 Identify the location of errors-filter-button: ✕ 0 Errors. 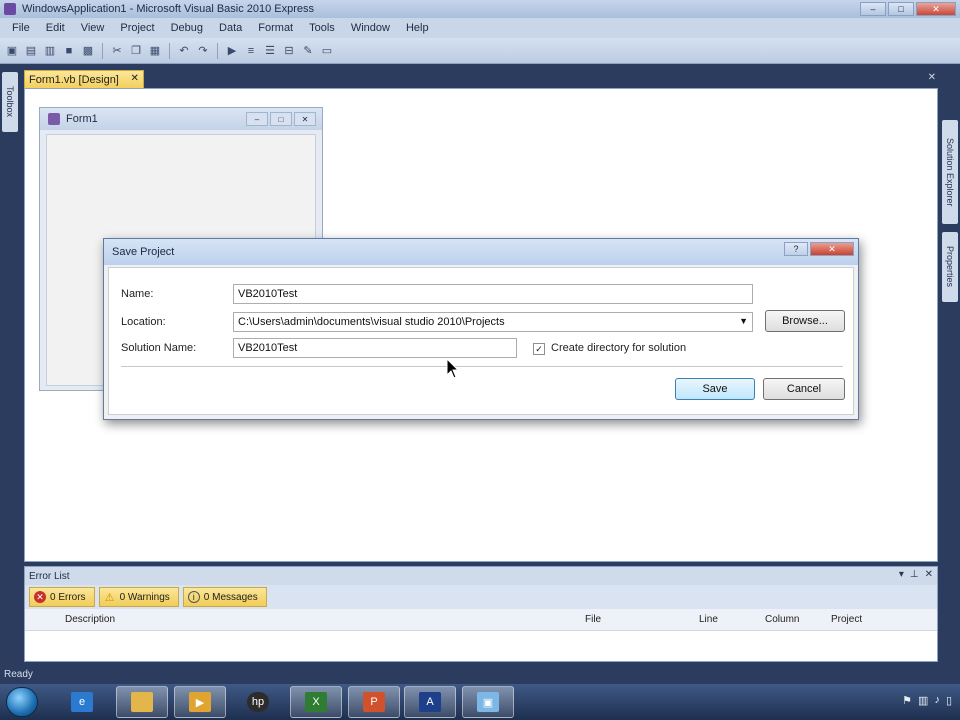
(62, 597).